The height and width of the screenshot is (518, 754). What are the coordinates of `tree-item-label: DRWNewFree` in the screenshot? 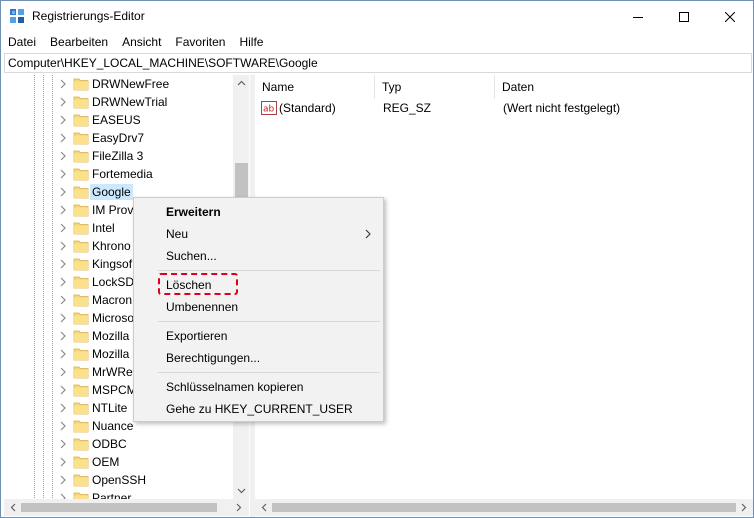 It's located at (131, 84).